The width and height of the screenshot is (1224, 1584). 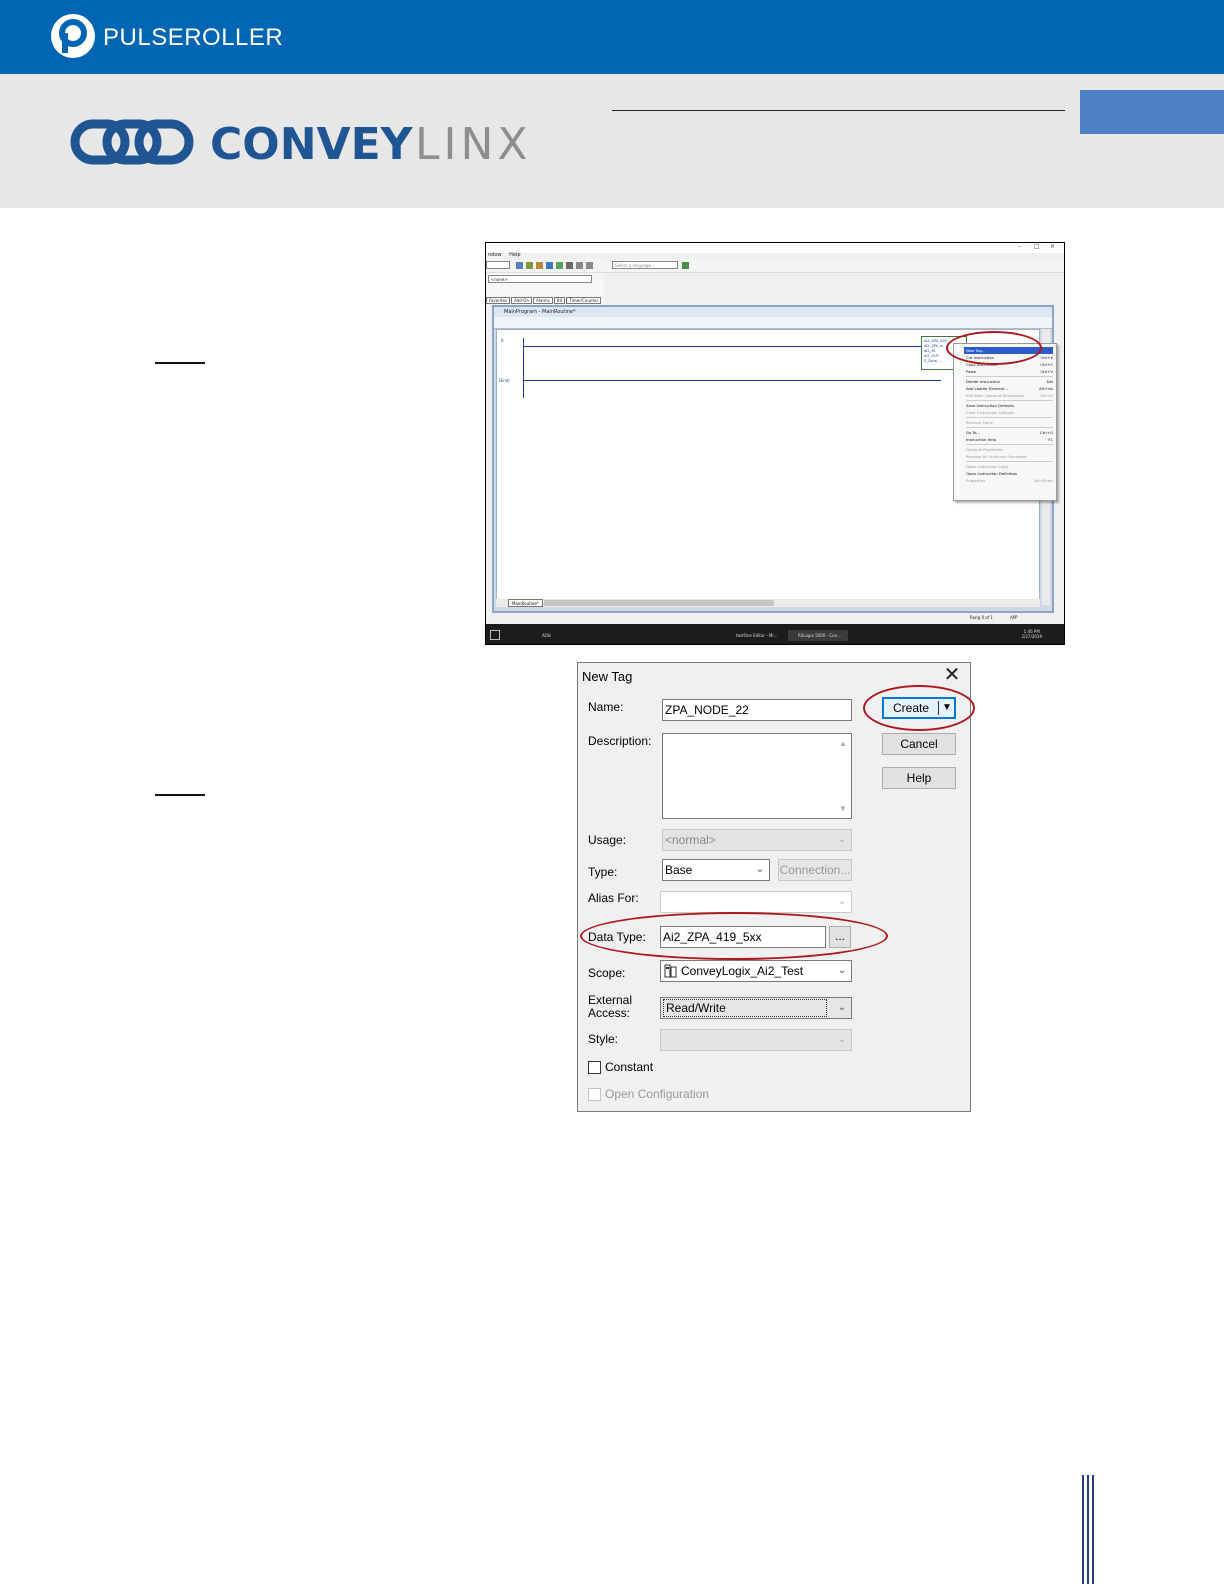 I want to click on constant-checkbox, so click(x=594, y=1067).